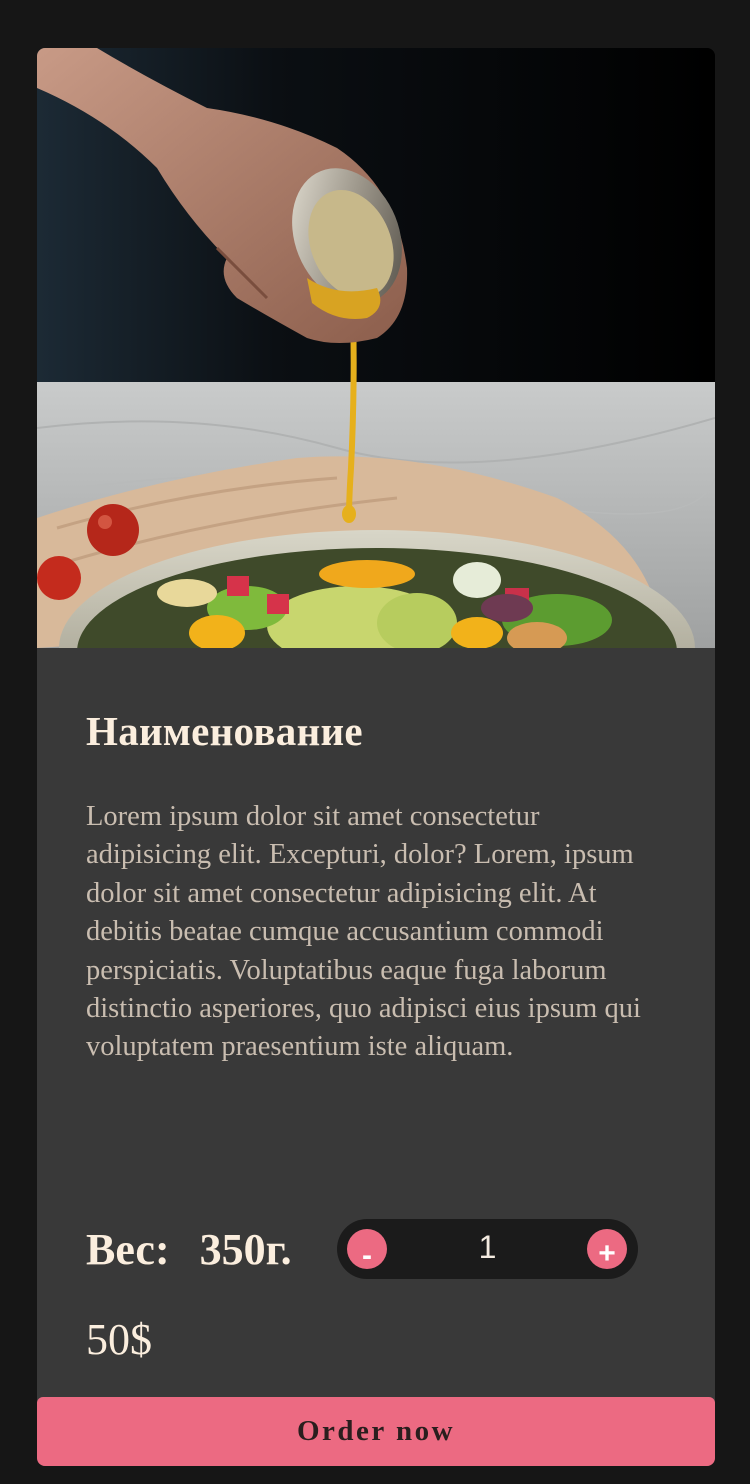 Image resolution: width=750 pixels, height=1484 pixels. I want to click on product-title: Наименование, so click(224, 731).